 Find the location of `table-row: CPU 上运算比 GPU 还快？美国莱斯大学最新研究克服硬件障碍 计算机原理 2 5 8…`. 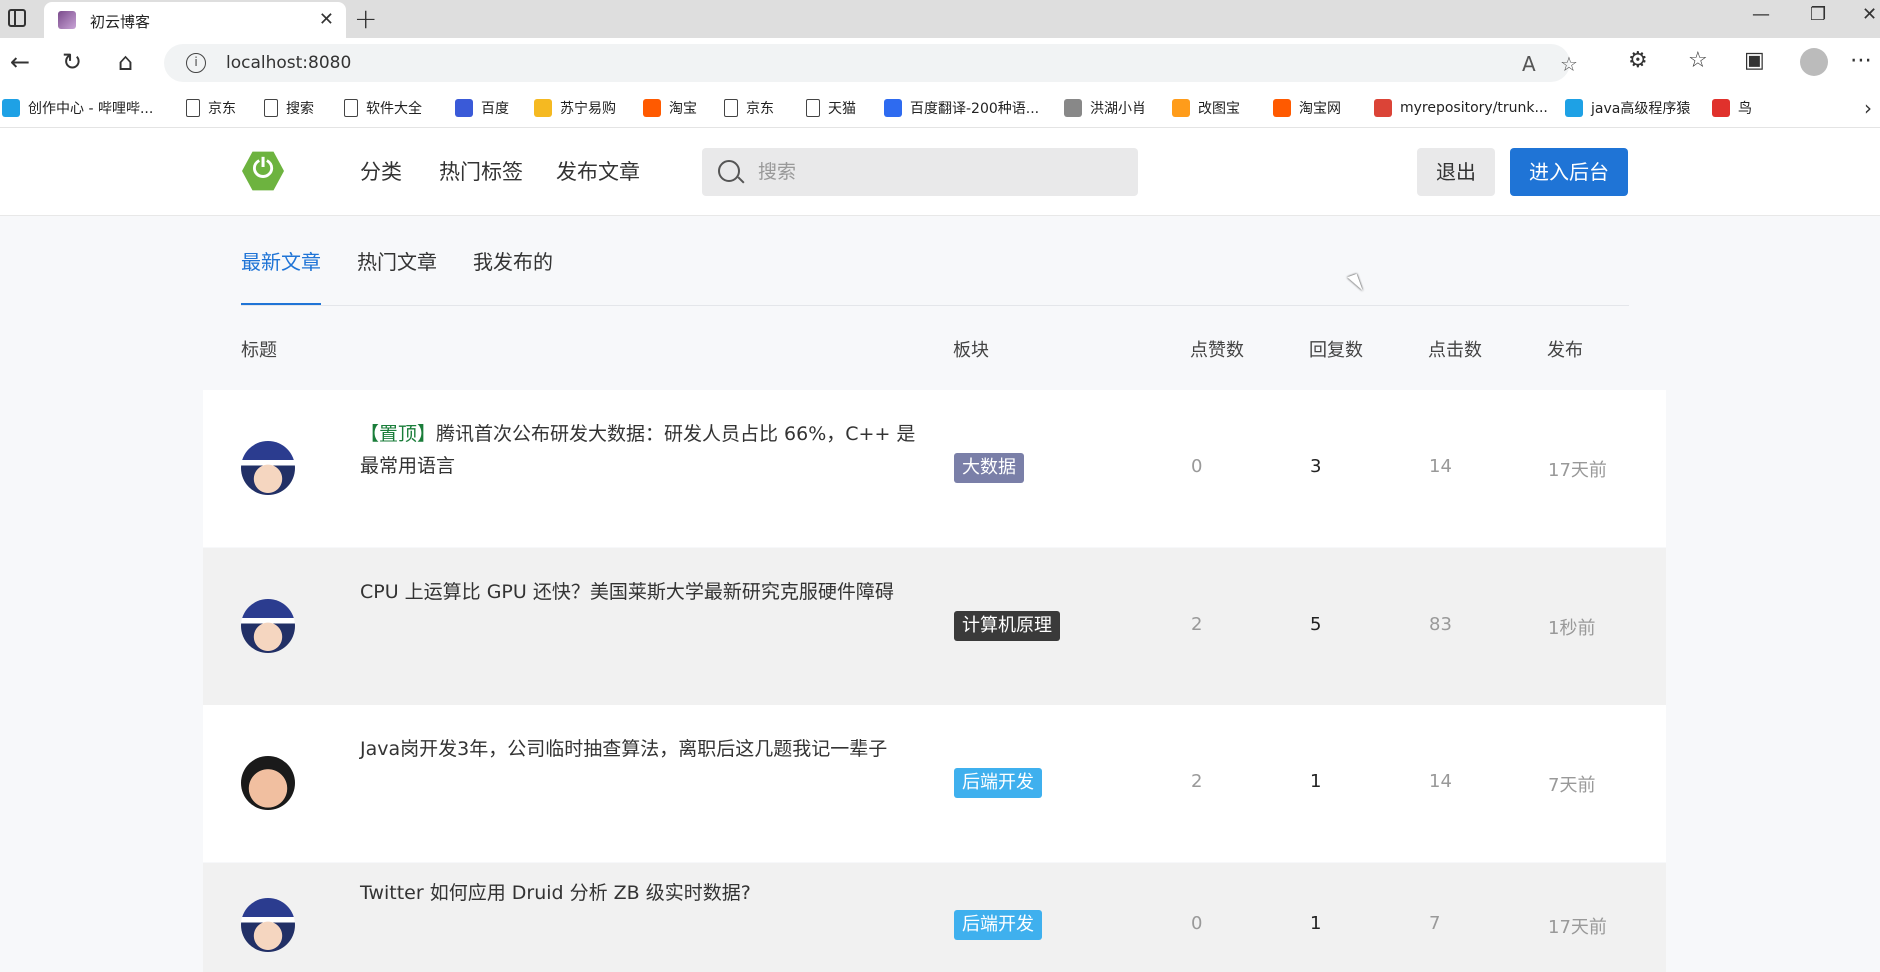

table-row: CPU 上运算比 GPU 还快？美国莱斯大学最新研究克服硬件障碍 计算机原理 2 5 8… is located at coordinates (934, 626).